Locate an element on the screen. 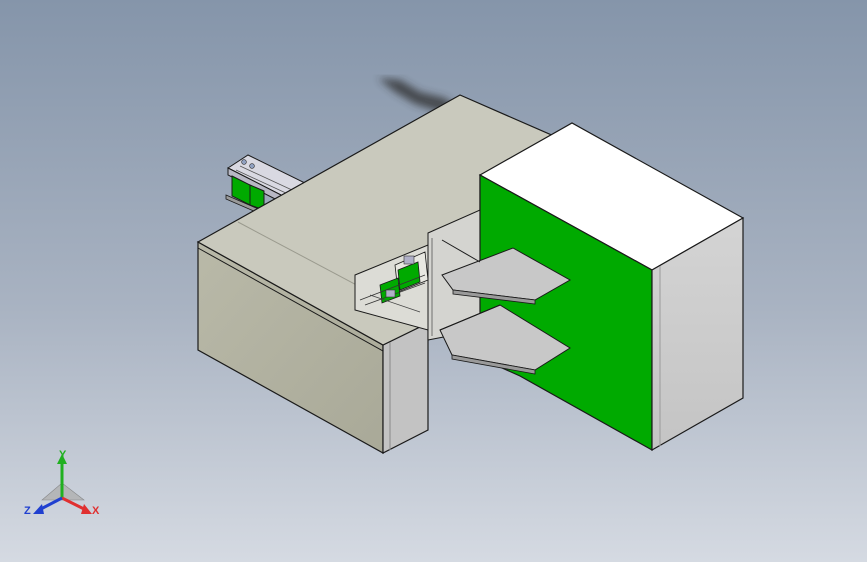 This screenshot has width=867, height=562. view-orientation-triad: Y X Z is located at coordinates (67, 488).